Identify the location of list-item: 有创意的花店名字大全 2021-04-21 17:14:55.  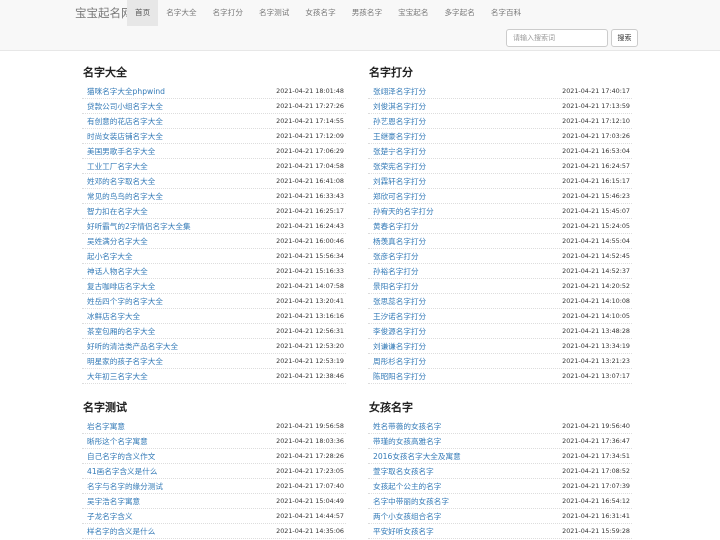
(214, 121).